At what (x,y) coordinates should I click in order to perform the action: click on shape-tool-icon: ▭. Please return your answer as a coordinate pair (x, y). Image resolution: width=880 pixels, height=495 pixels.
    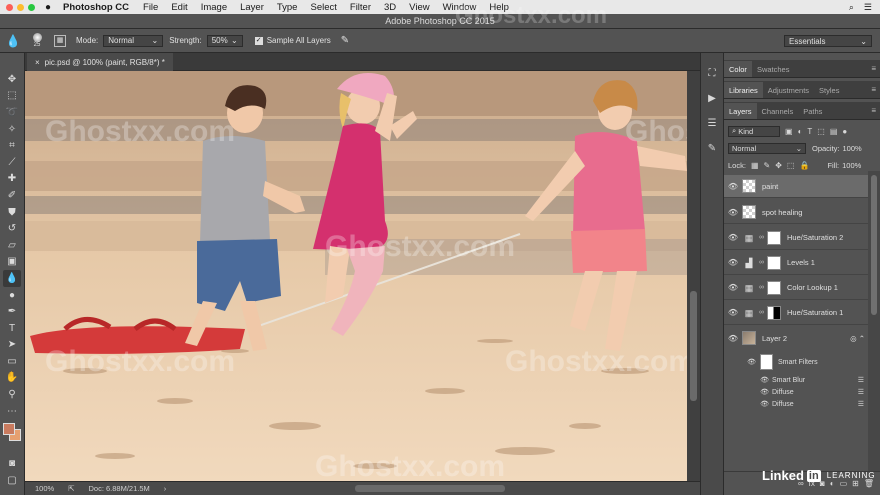
    Looking at the image, I should click on (12, 361).